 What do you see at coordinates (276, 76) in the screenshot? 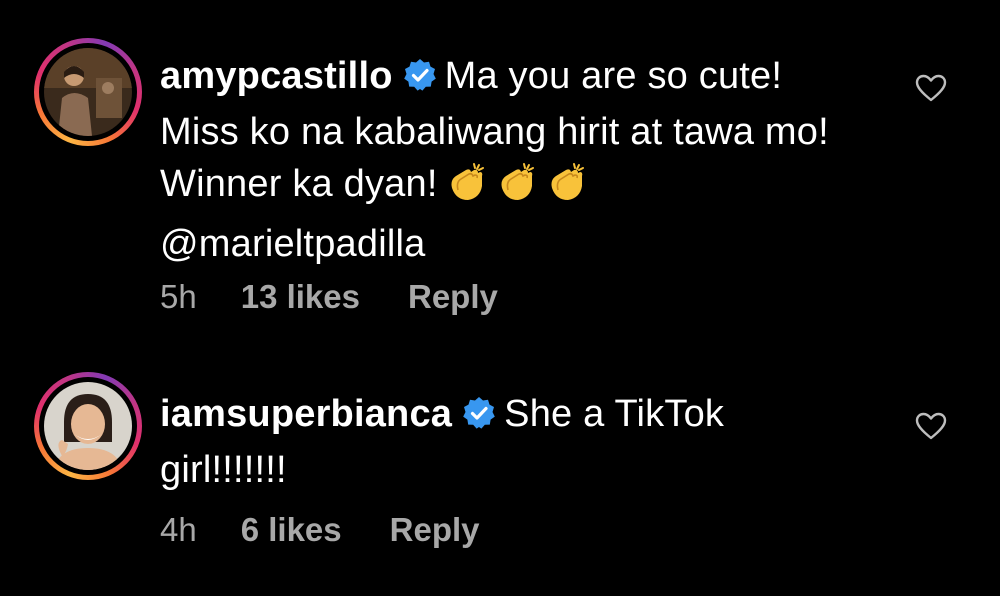
I see `username: amypcastillo` at bounding box center [276, 76].